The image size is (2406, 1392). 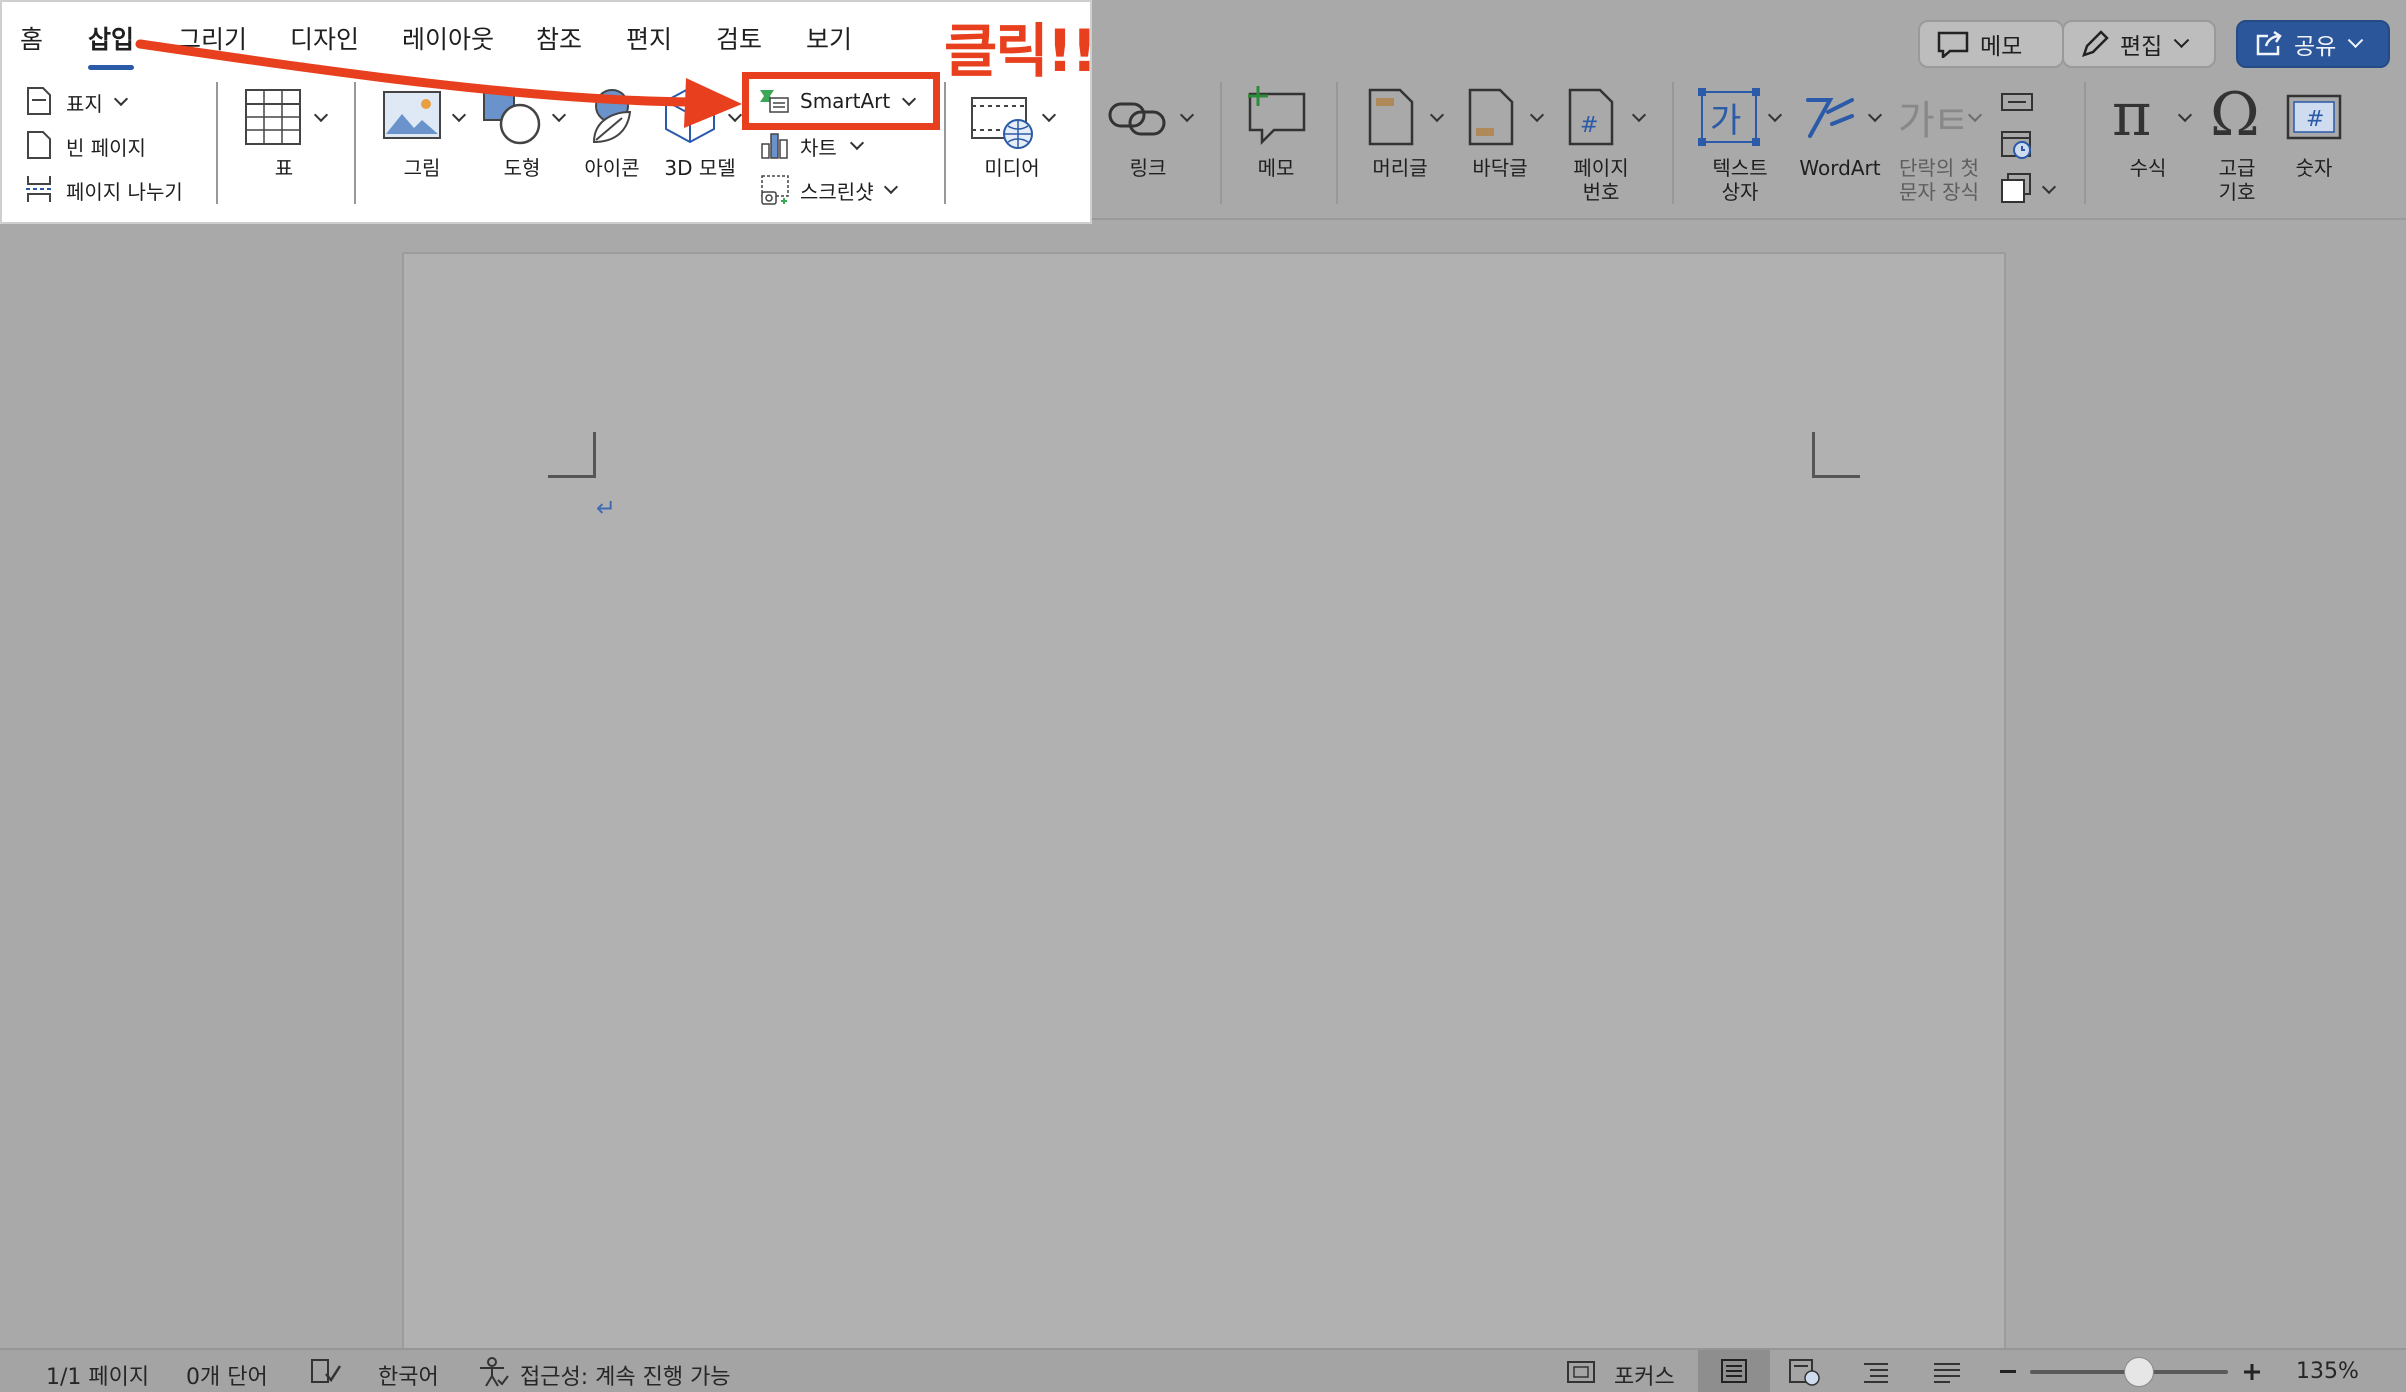 I want to click on equation-icon: π, so click(x=2131, y=115).